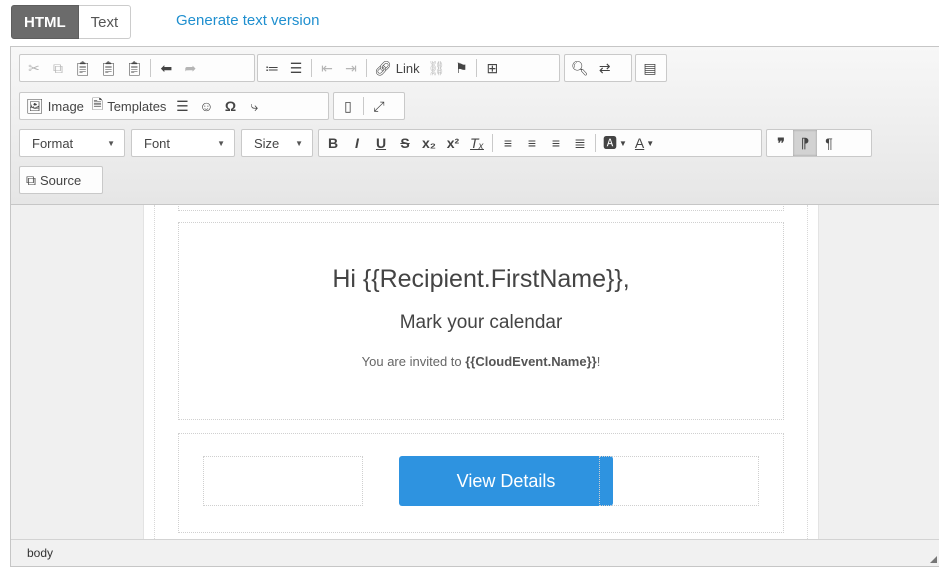 The image size is (939, 567). I want to click on anchor-flag-icon: ⚑, so click(461, 68).